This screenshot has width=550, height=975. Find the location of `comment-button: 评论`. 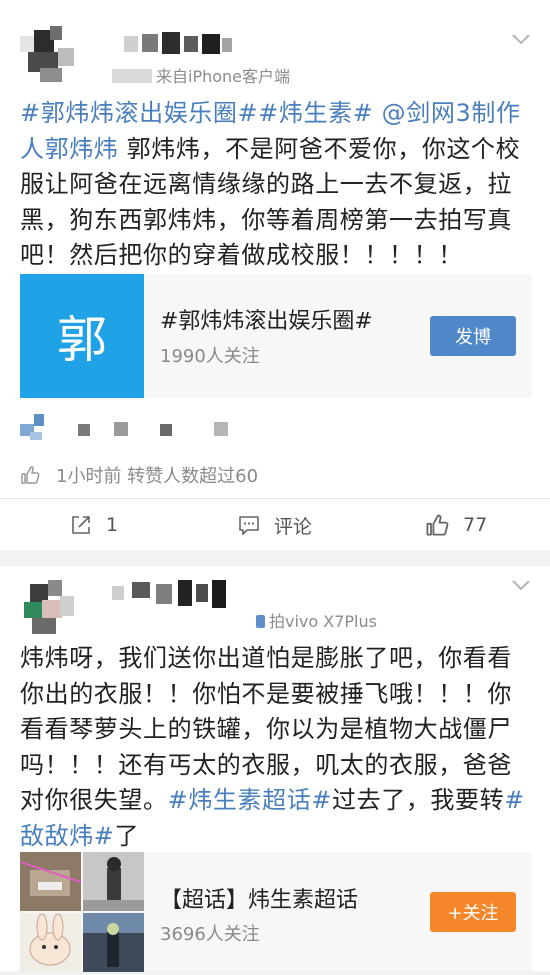

comment-button: 评论 is located at coordinates (275, 525).